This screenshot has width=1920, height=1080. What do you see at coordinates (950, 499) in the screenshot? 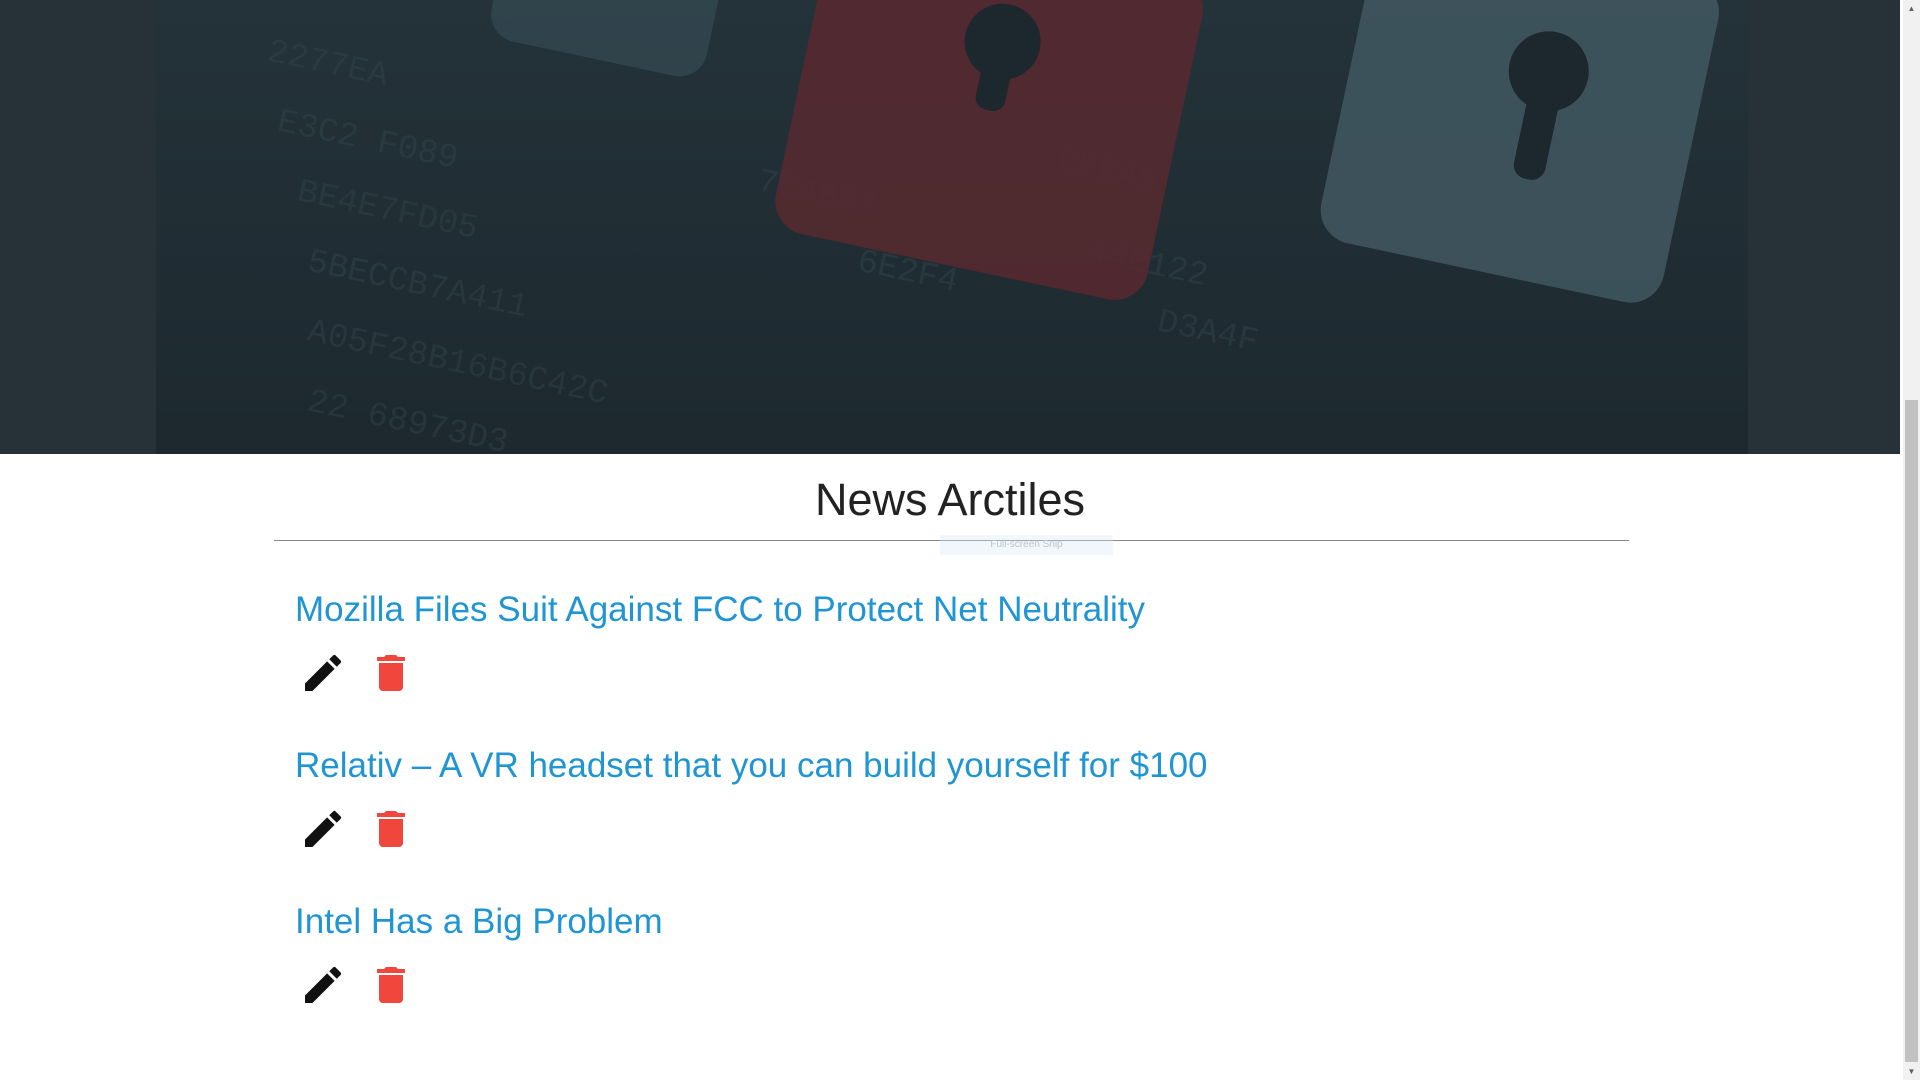
I see `page-title: News Arctiles` at bounding box center [950, 499].